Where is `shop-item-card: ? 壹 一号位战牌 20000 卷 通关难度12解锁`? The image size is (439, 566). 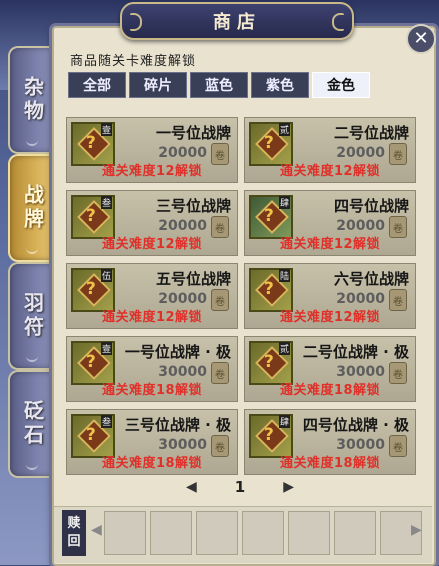
shop-item-card: ? 壹 一号位战牌 20000 卷 通关难度12解锁 is located at coordinates (152, 150).